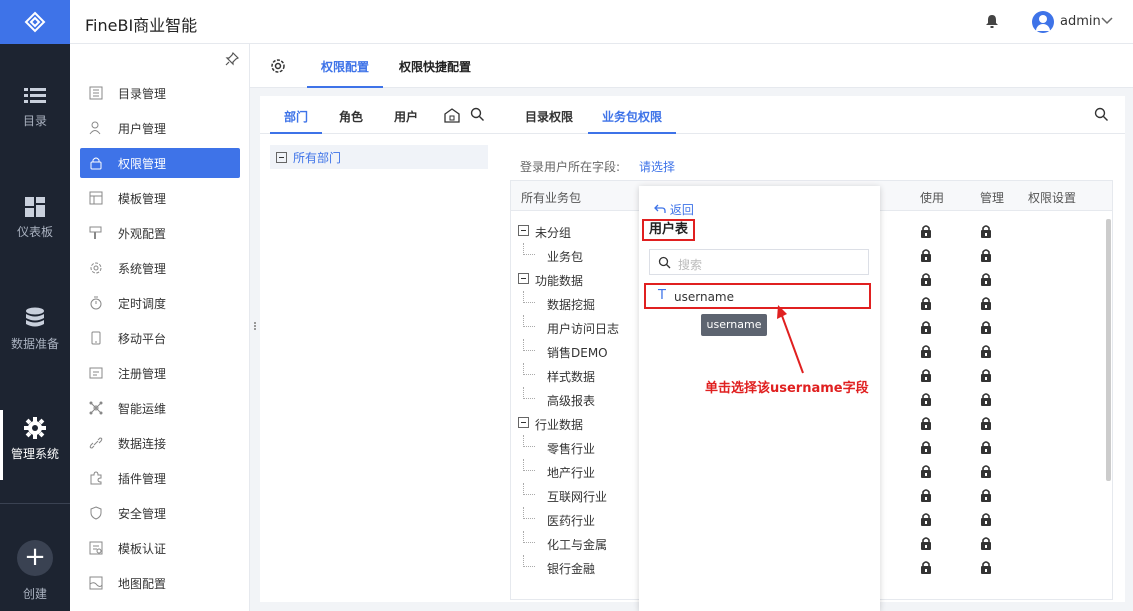 This screenshot has height=611, width=1133. I want to click on rail-label-admin: 管理系统, so click(34, 454).